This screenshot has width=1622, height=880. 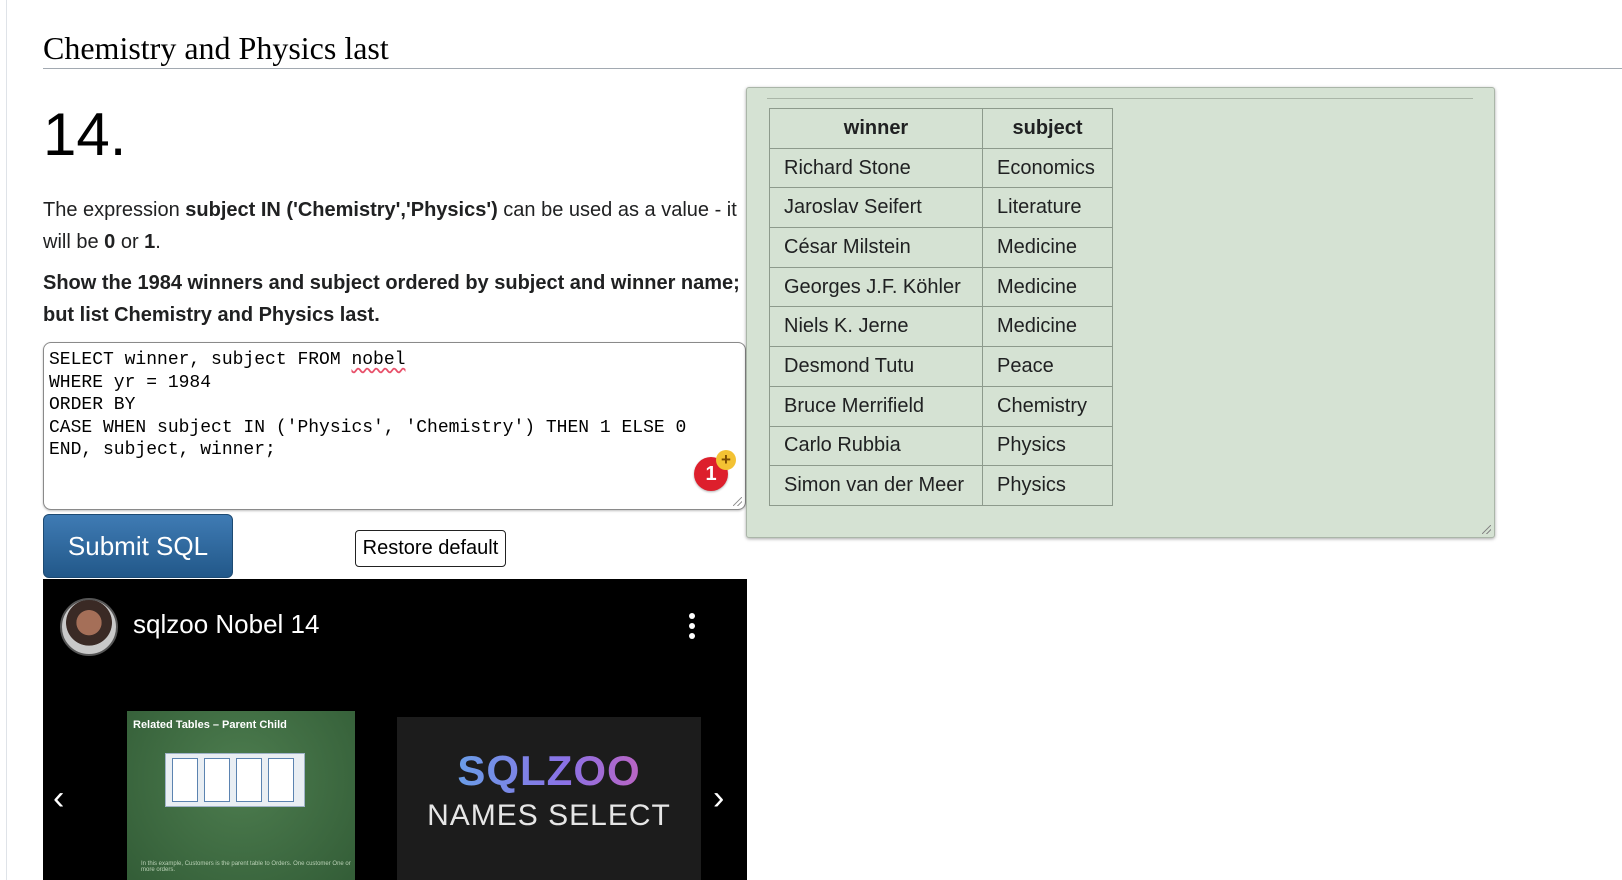 What do you see at coordinates (876, 366) in the screenshot?
I see `winner-cell: Desmond Tutu` at bounding box center [876, 366].